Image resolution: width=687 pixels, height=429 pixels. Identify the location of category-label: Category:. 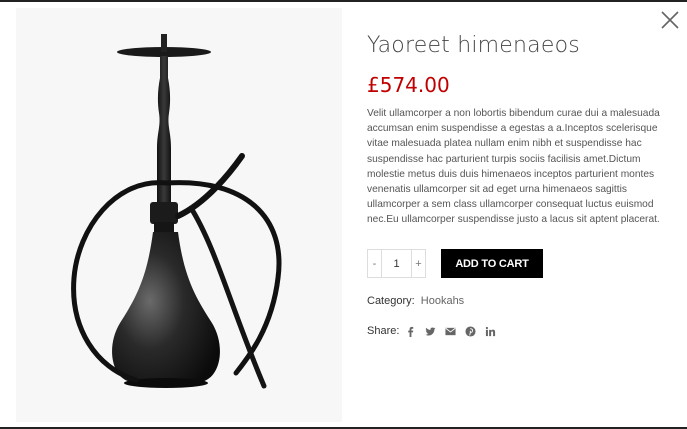
(391, 301).